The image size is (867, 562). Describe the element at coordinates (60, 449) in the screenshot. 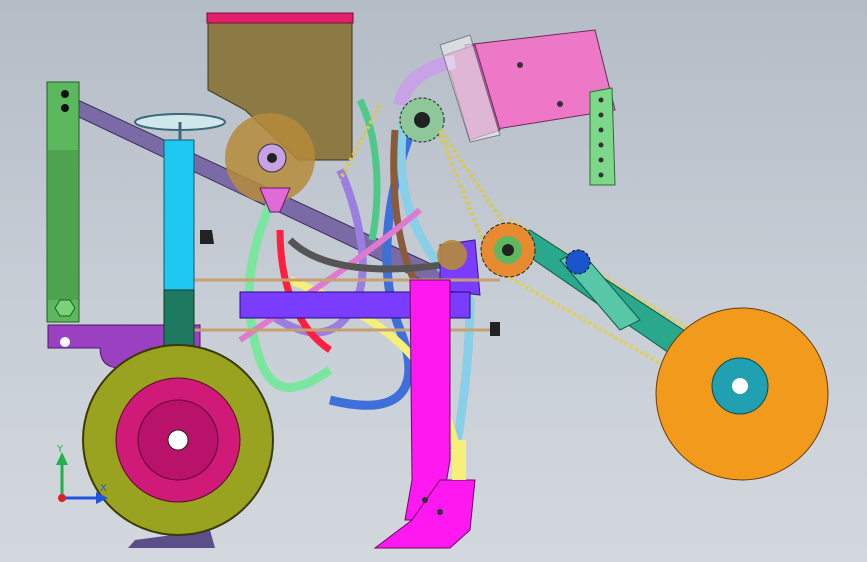

I see `y-axis-label: Y` at that location.